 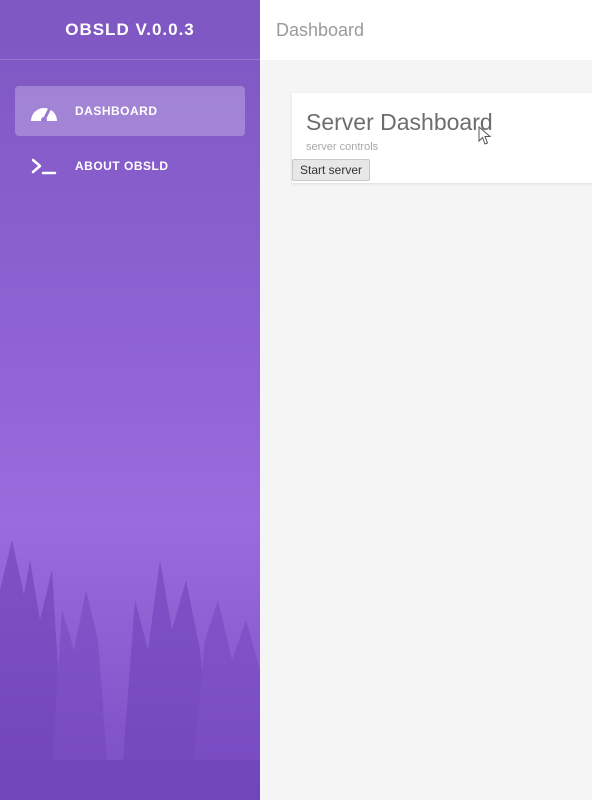 What do you see at coordinates (320, 29) in the screenshot?
I see `page-title: Dashboard` at bounding box center [320, 29].